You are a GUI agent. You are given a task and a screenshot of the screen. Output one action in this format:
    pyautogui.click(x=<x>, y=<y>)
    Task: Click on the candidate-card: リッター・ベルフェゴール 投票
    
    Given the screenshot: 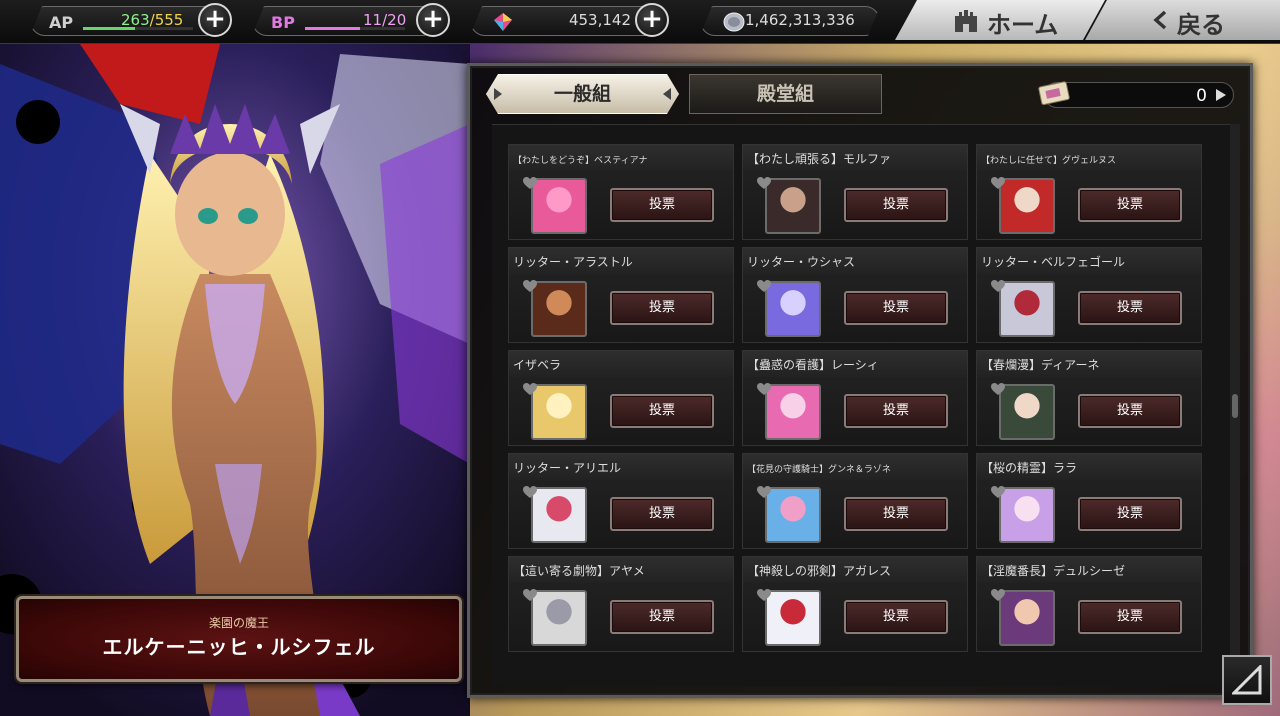 What is the action you would take?
    pyautogui.click(x=1089, y=295)
    